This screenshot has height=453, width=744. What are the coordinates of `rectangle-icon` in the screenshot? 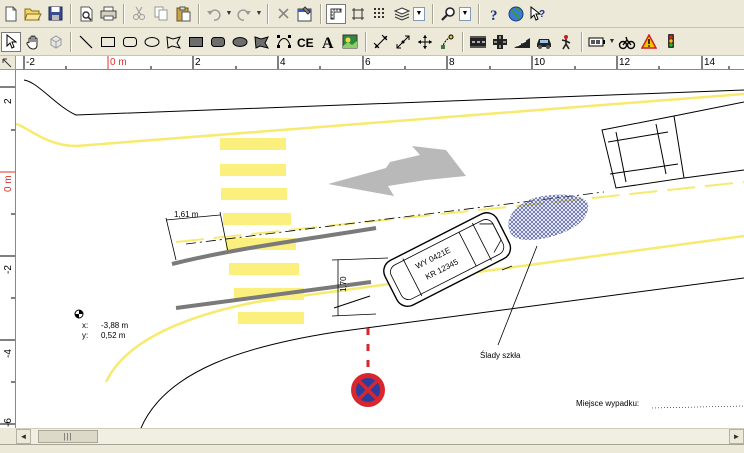 It's located at (108, 42).